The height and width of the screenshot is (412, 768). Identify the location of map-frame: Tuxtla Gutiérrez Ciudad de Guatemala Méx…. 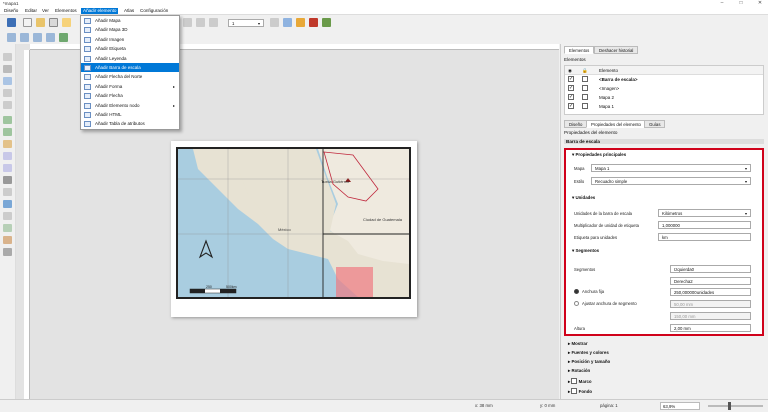
(293, 223).